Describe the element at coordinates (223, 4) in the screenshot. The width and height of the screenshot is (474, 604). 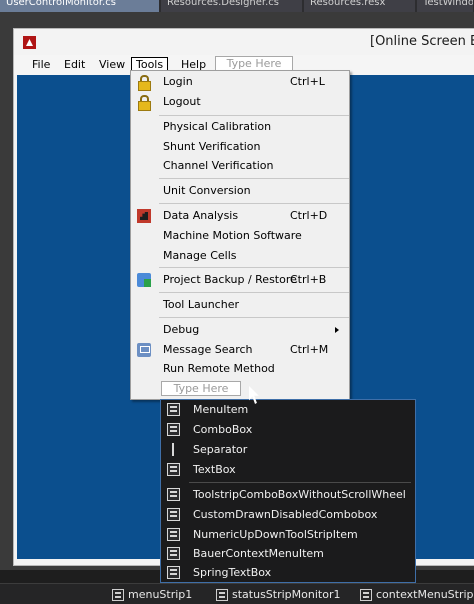
I see `tab-label: Resources.Designer.cs` at that location.